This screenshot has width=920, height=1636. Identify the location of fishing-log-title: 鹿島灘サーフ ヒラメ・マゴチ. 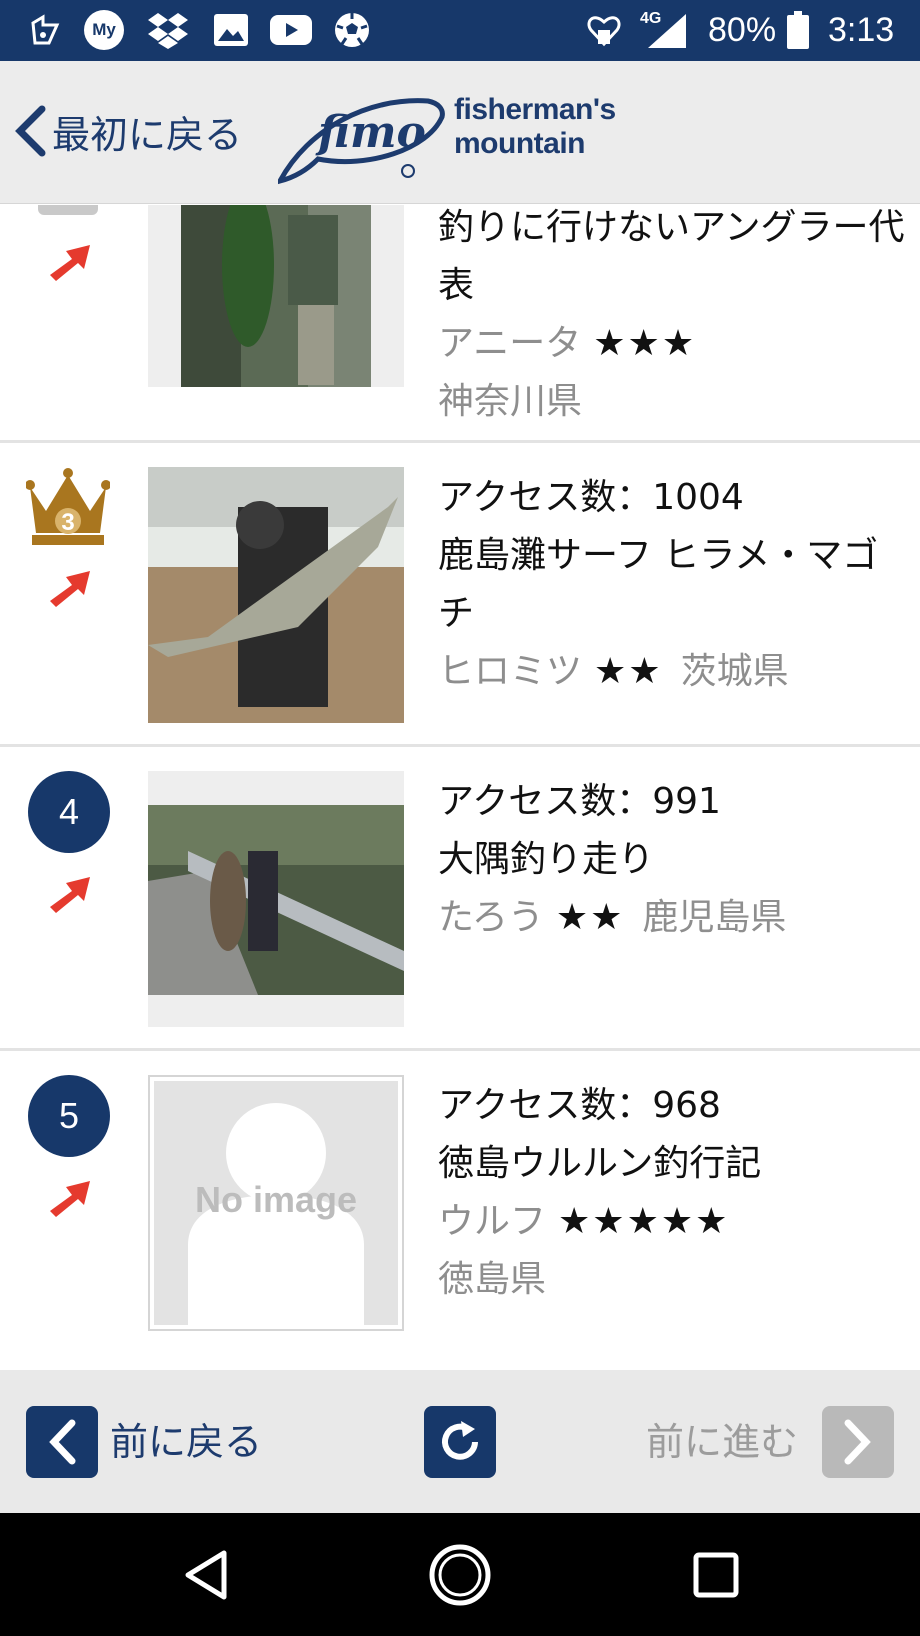
(673, 585).